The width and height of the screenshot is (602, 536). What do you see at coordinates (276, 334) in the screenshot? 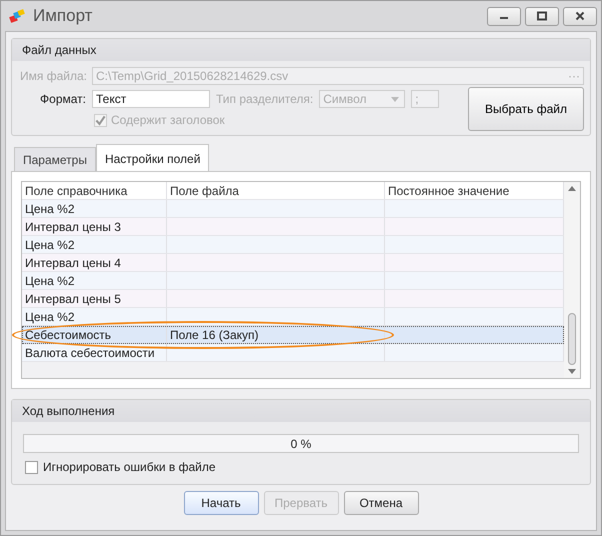
I see `table-cell: Поле 16 (Закуп)` at bounding box center [276, 334].